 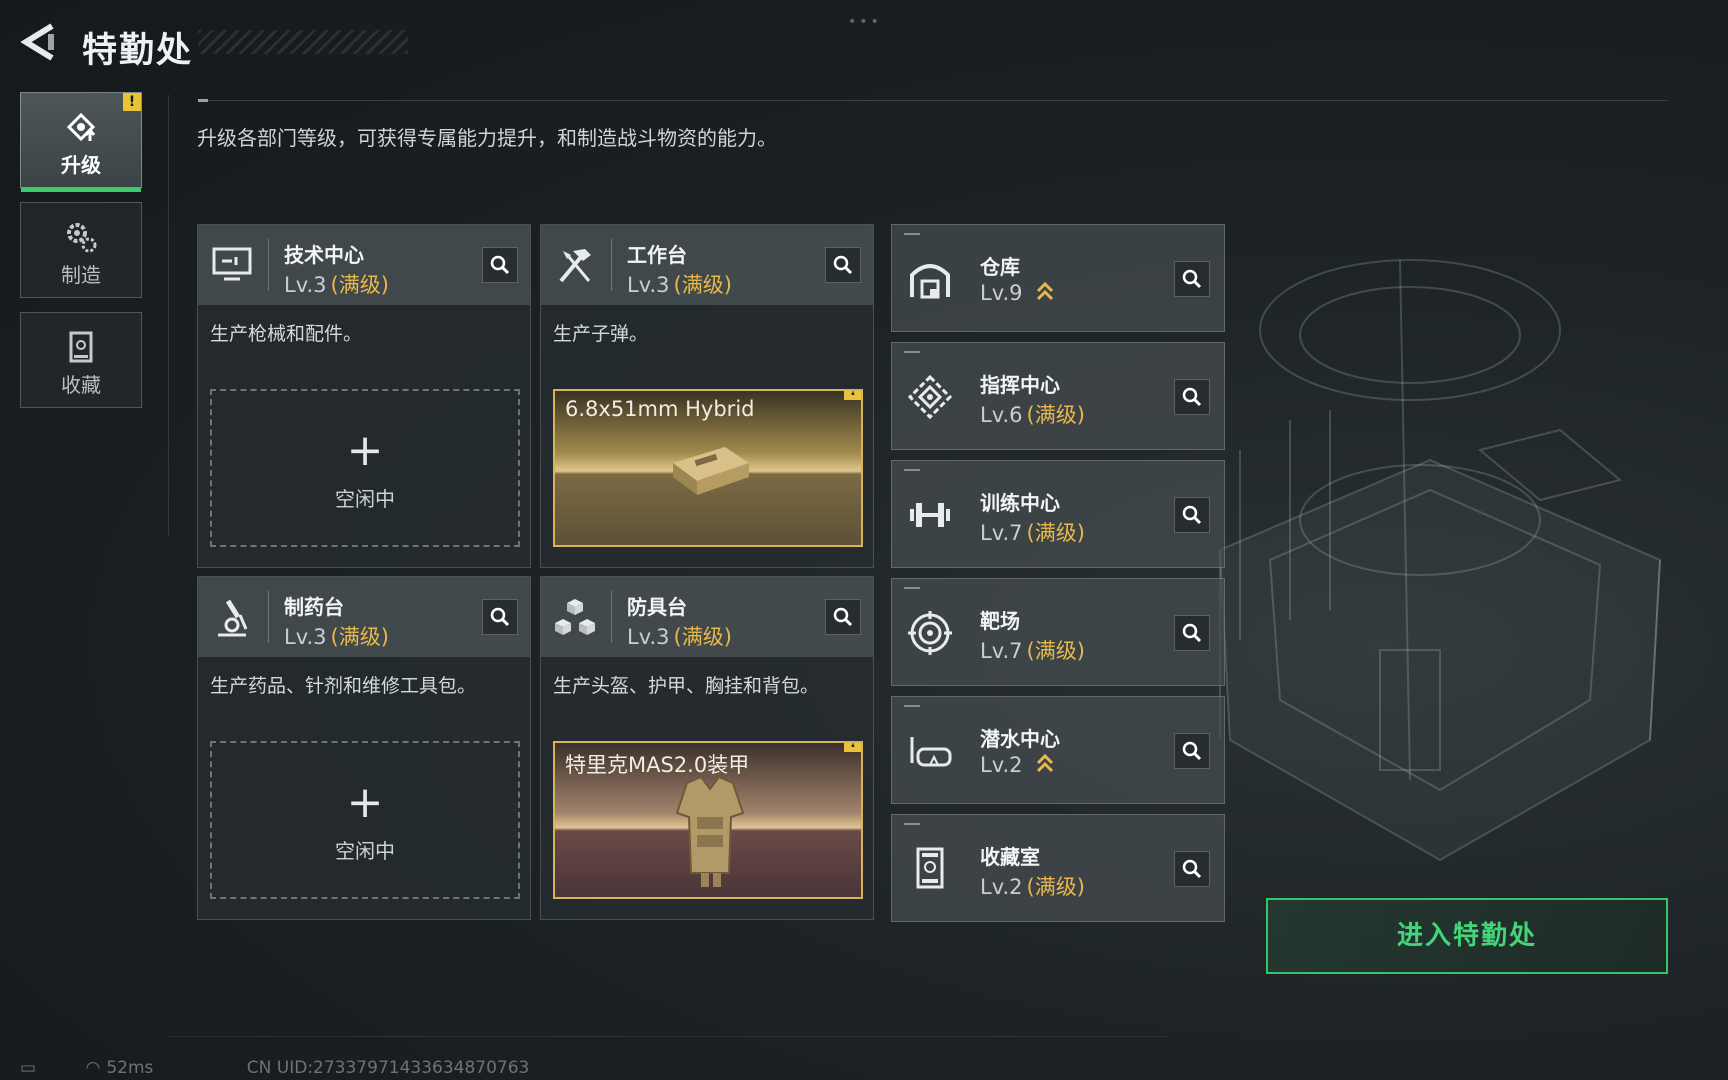 I want to click on ping-readout: ◠ 52ms, so click(x=141, y=1068).